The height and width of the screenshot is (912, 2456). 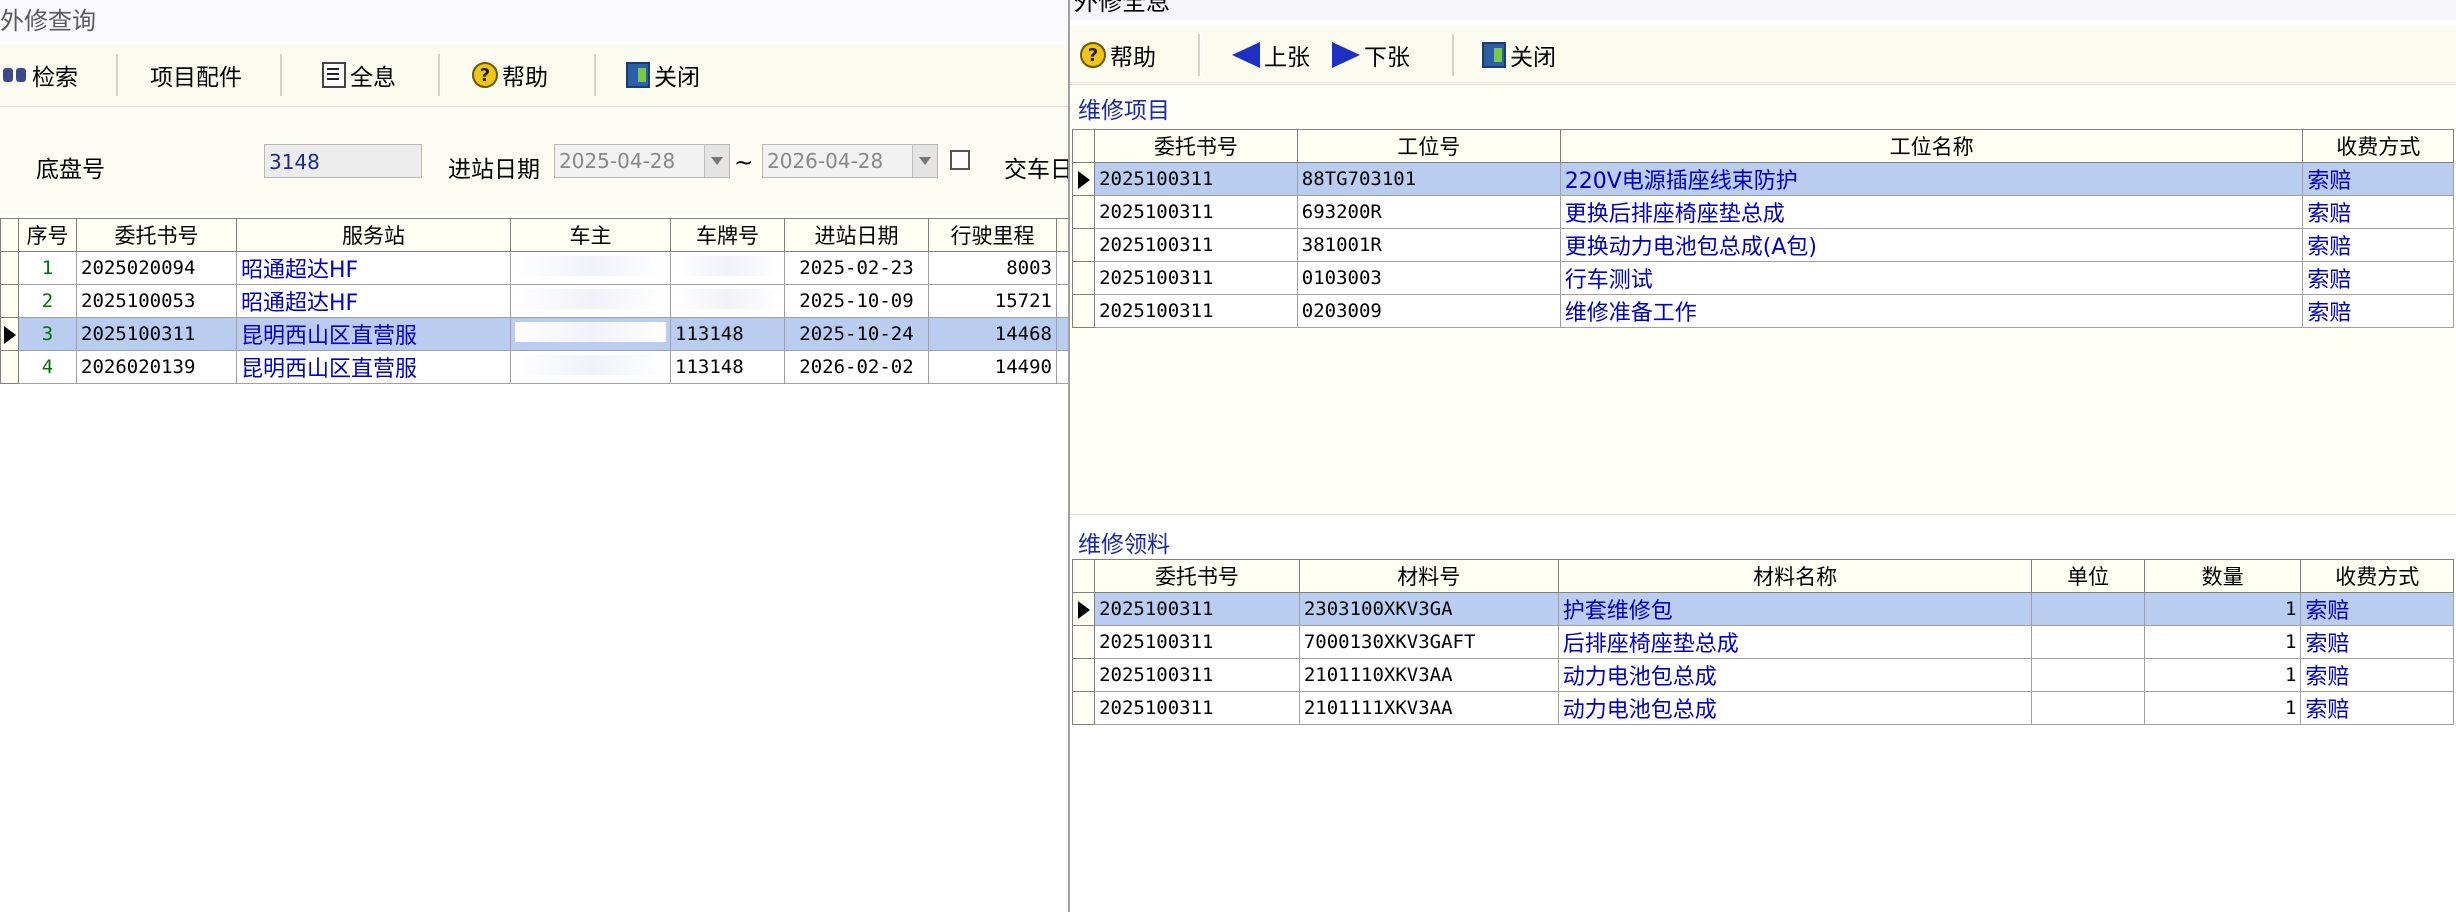 What do you see at coordinates (359, 75) in the screenshot?
I see `full-info-button: 全息` at bounding box center [359, 75].